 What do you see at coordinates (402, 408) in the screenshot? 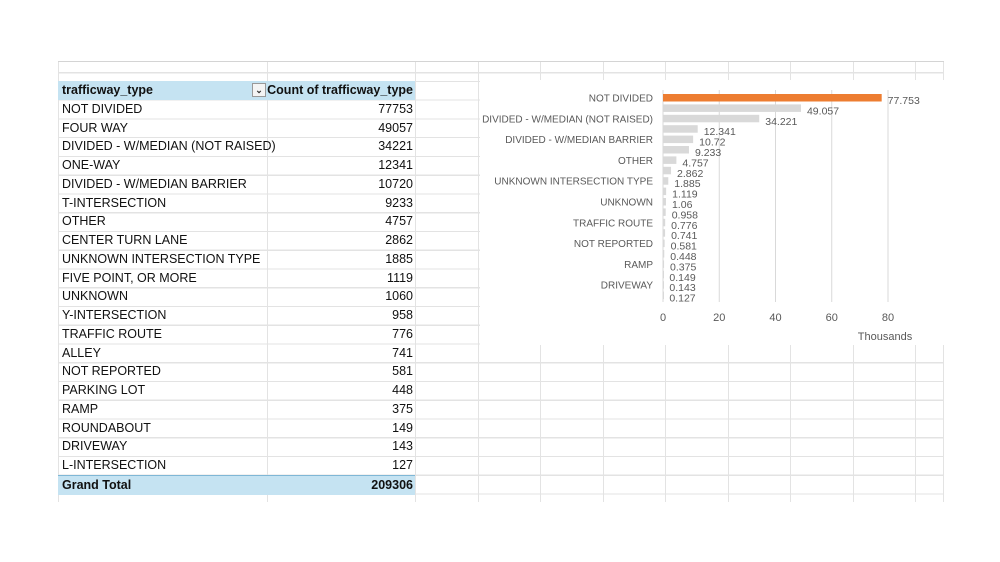
I see `row-count: 375` at bounding box center [402, 408].